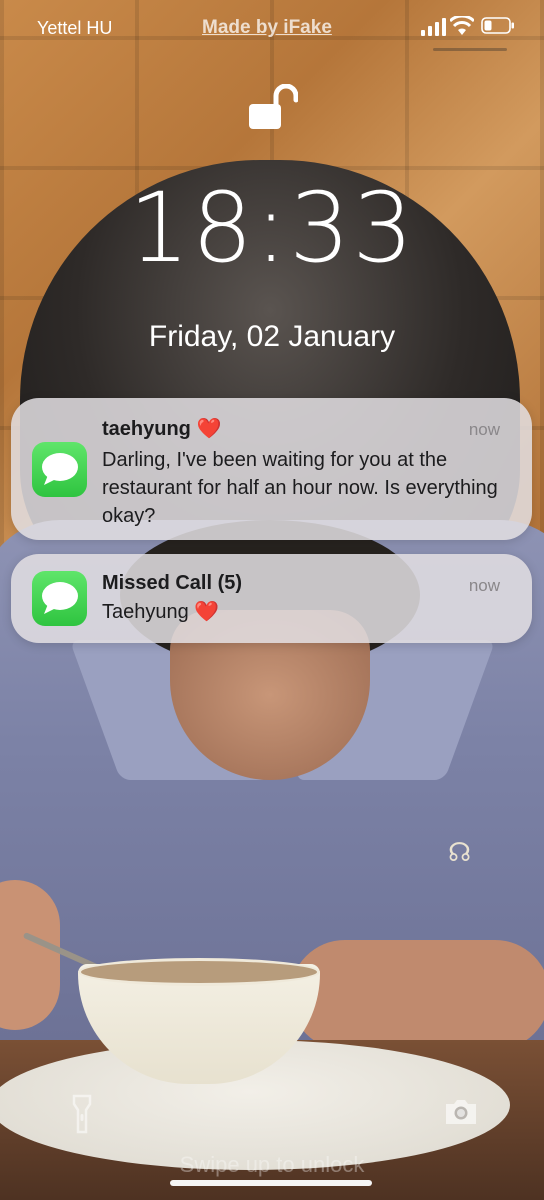 The width and height of the screenshot is (544, 1200). Describe the element at coordinates (433, 27) in the screenshot. I see `signal-bars-icon` at that location.